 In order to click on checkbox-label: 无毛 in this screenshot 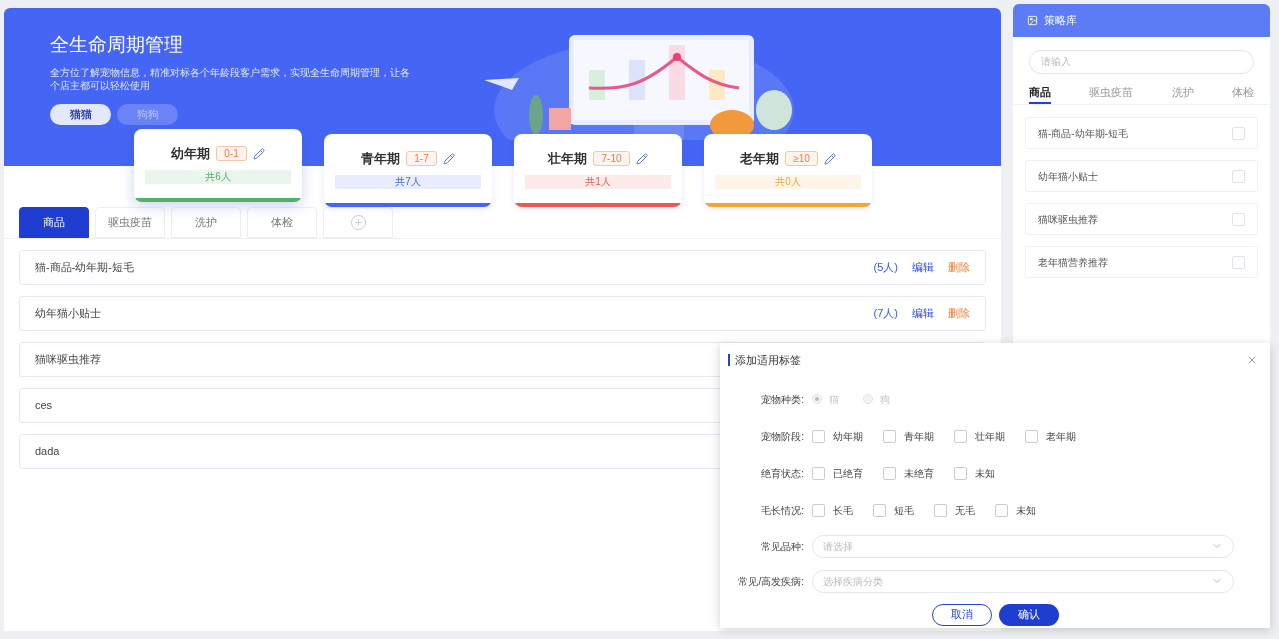, I will do `click(965, 510)`.